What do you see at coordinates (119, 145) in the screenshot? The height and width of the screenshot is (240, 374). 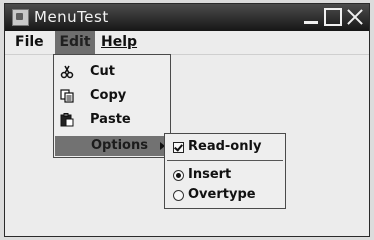 I see `options-label: Options` at bounding box center [119, 145].